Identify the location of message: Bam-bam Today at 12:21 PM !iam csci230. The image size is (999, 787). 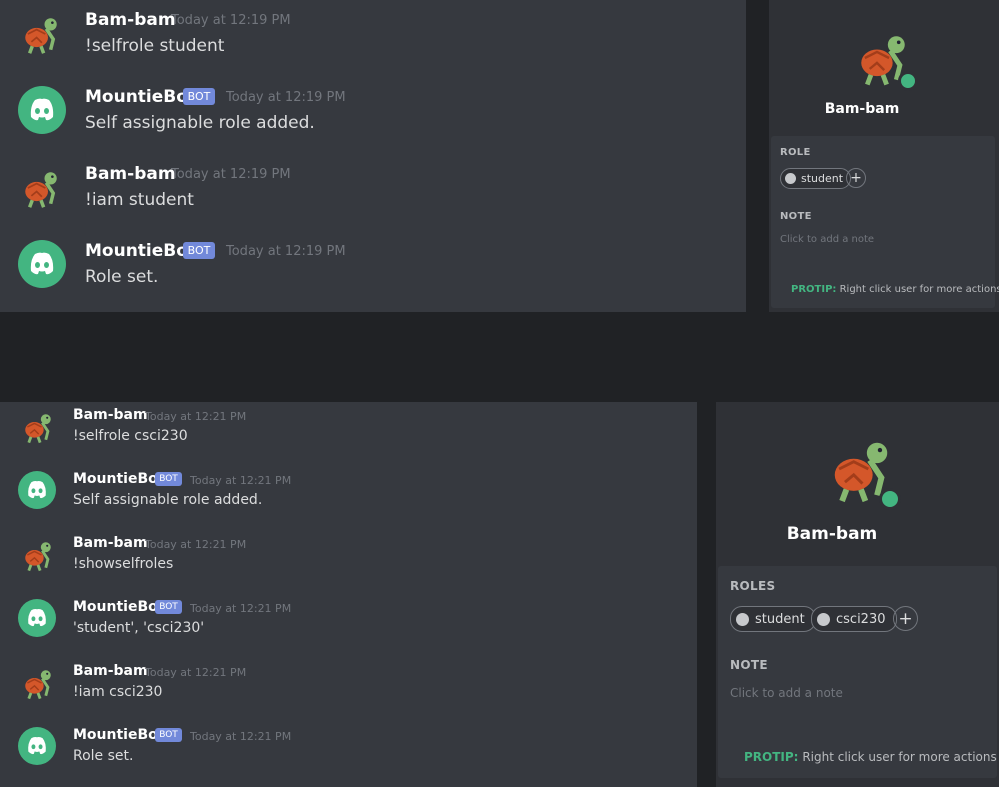
(348, 690).